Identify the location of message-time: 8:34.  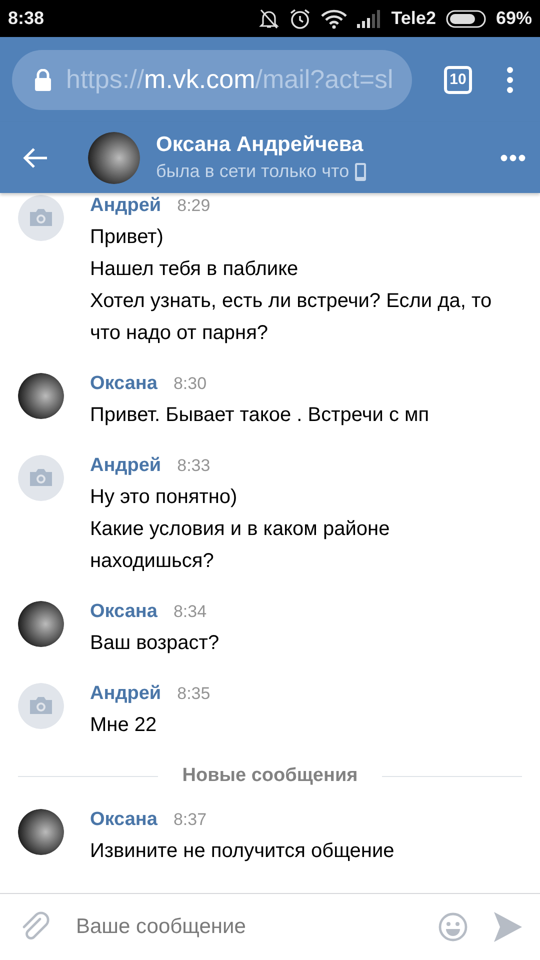
(190, 612).